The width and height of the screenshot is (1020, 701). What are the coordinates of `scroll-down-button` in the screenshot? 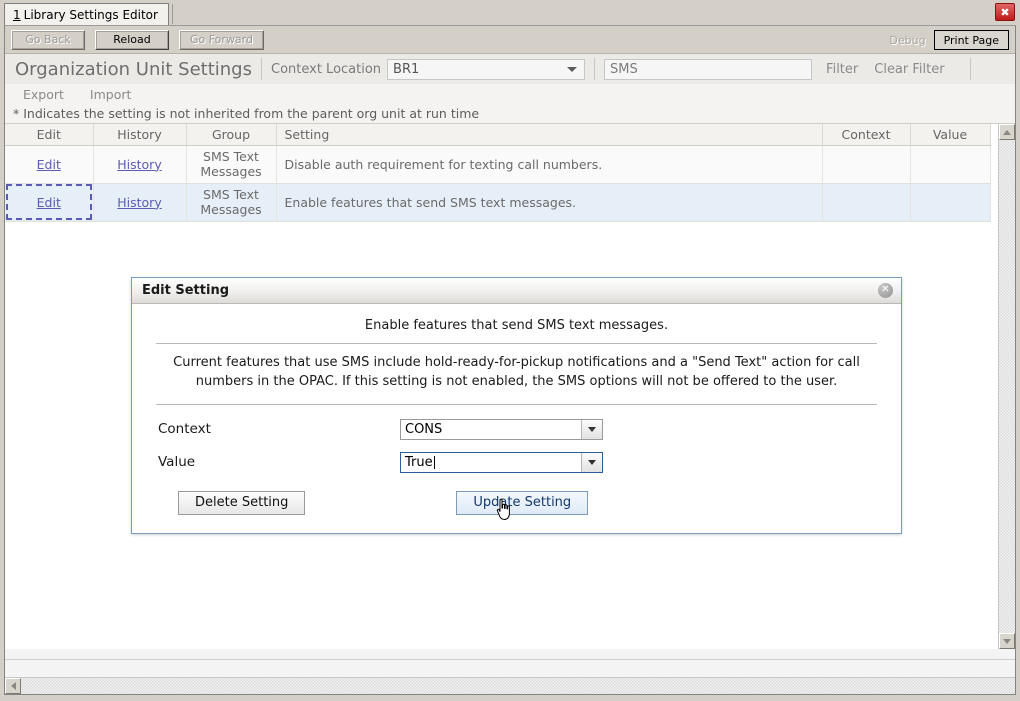 It's located at (1007, 641).